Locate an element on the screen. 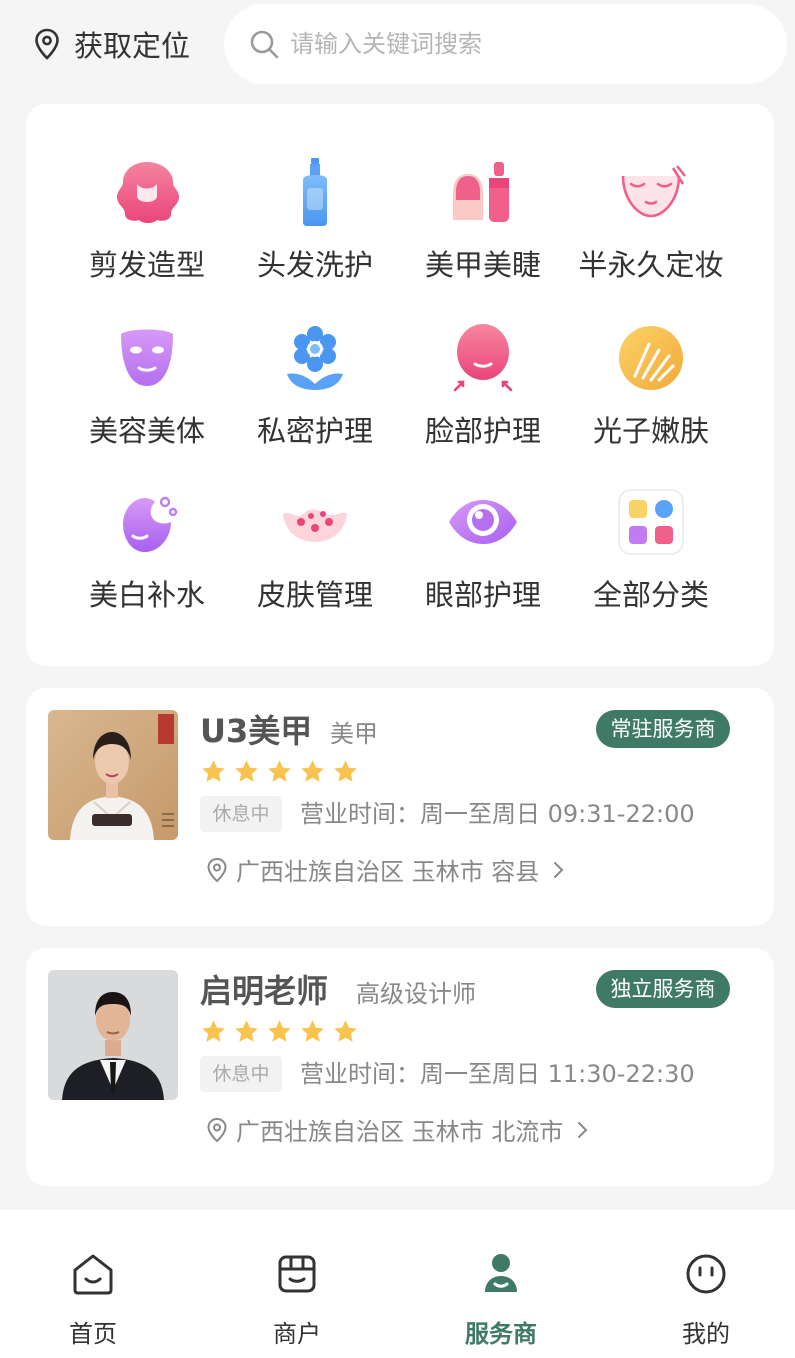  category-label: 美容美体 is located at coordinates (146, 431).